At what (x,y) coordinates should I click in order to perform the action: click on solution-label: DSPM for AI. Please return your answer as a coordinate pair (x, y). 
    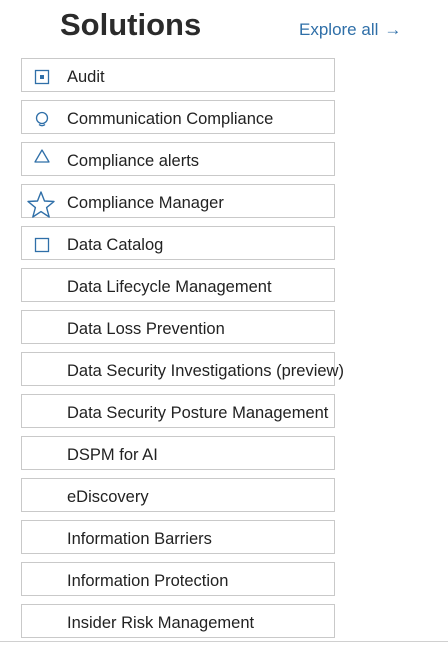
    Looking at the image, I should click on (112, 455).